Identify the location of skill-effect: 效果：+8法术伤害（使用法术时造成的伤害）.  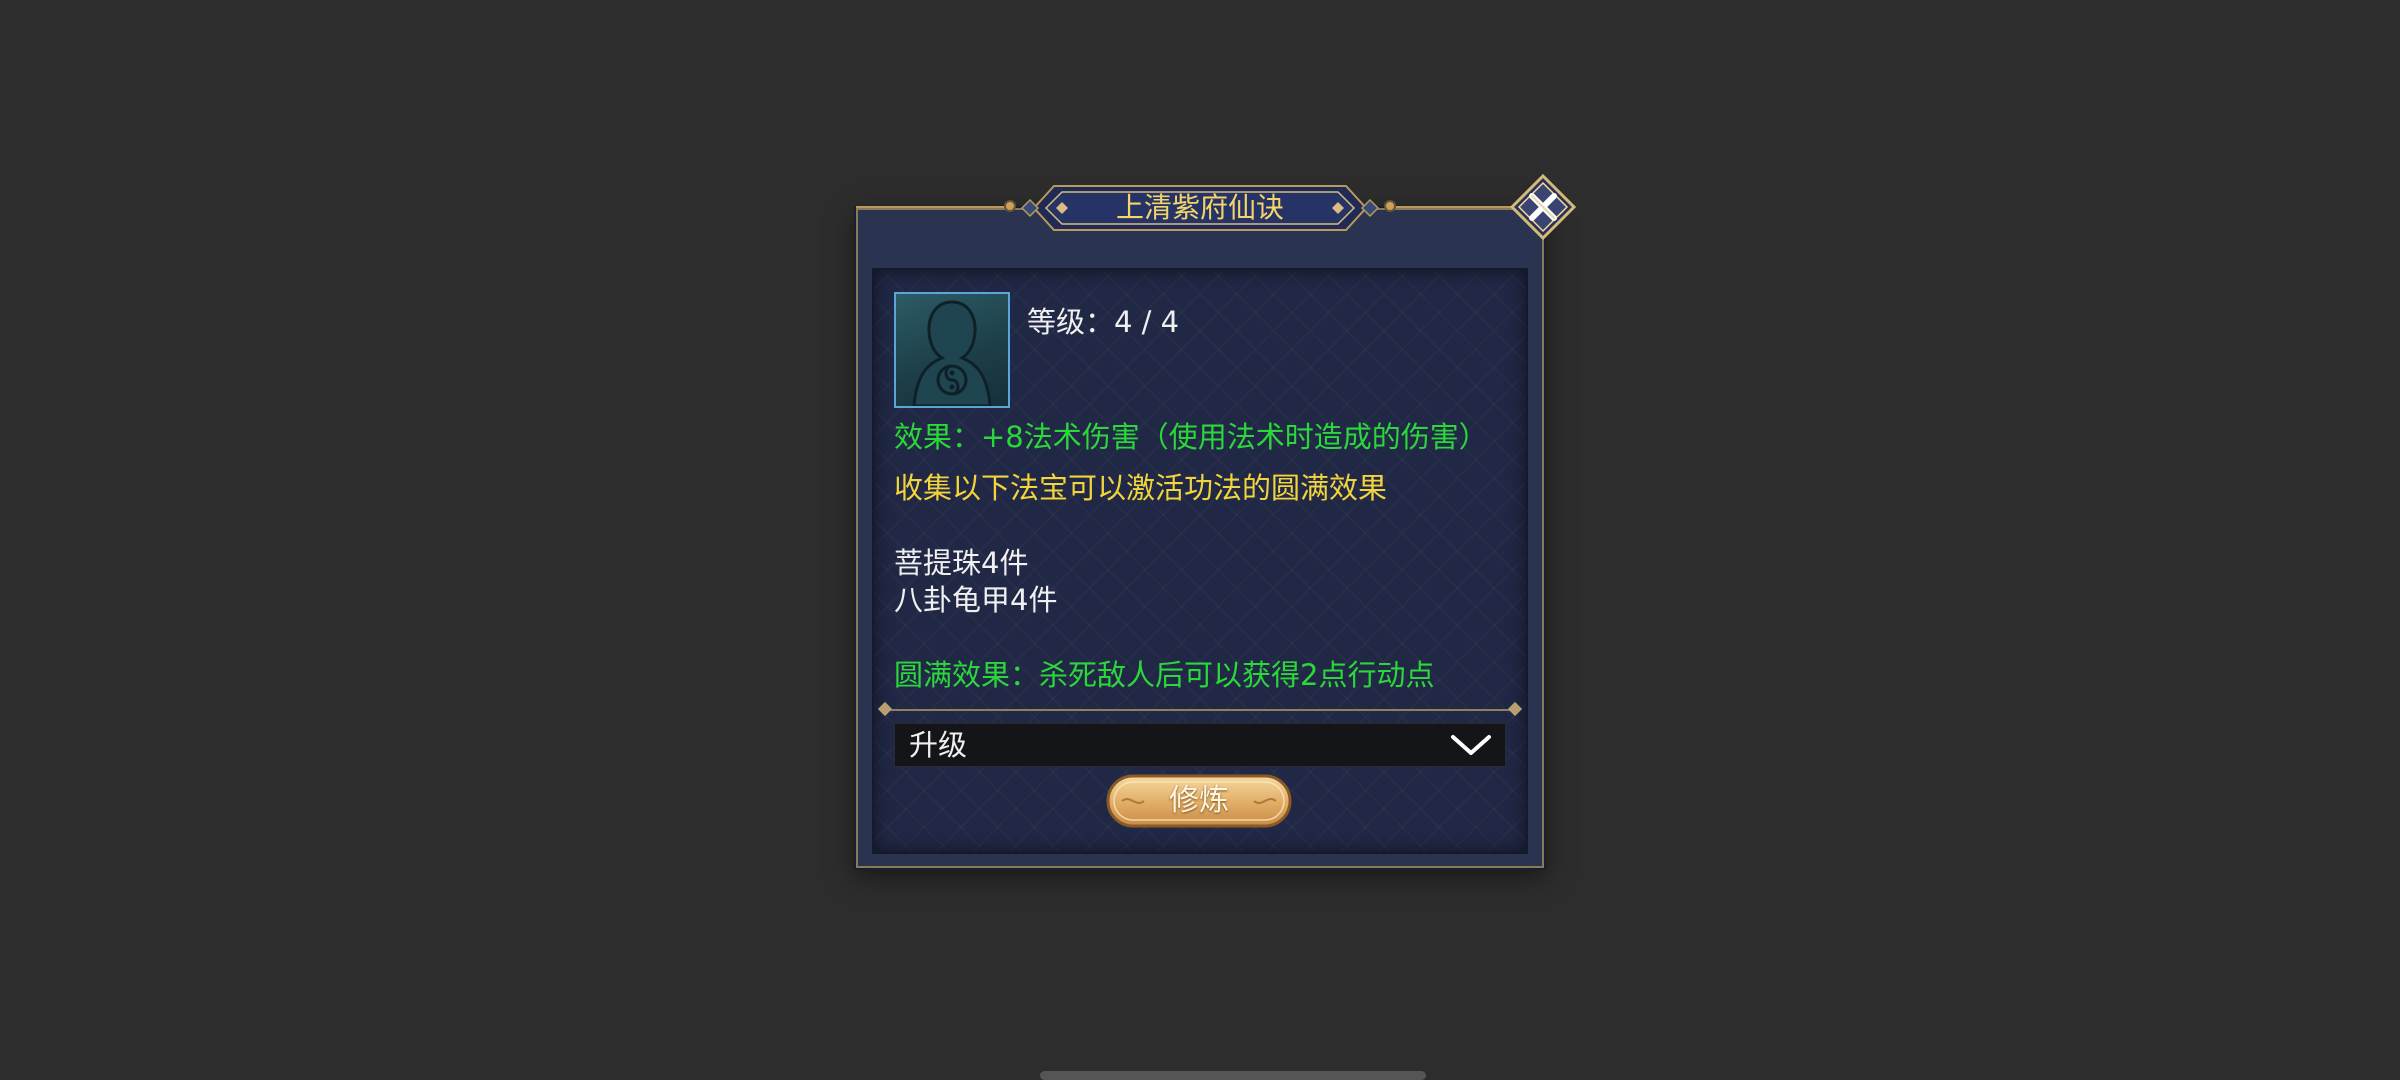
(1191, 437).